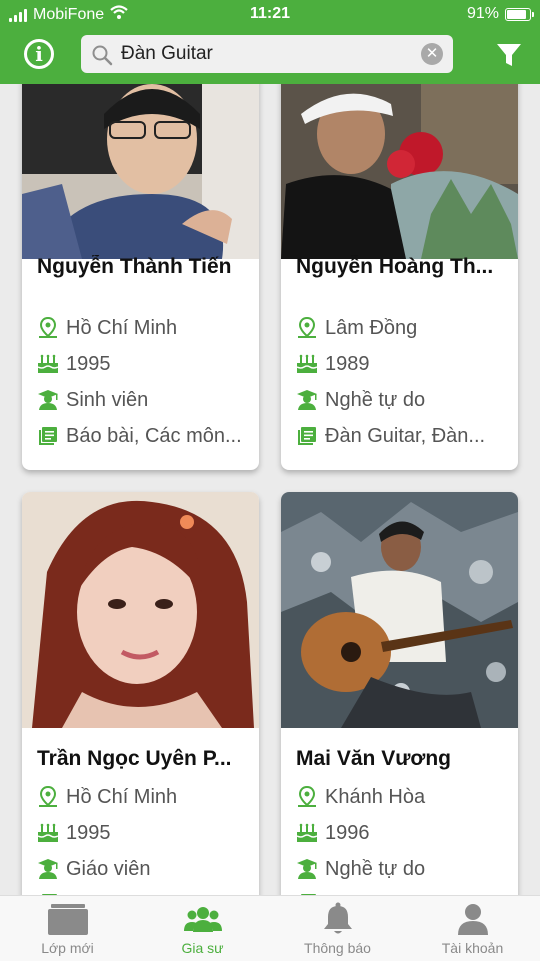  What do you see at coordinates (39, 54) in the screenshot?
I see `info-icon: i` at bounding box center [39, 54].